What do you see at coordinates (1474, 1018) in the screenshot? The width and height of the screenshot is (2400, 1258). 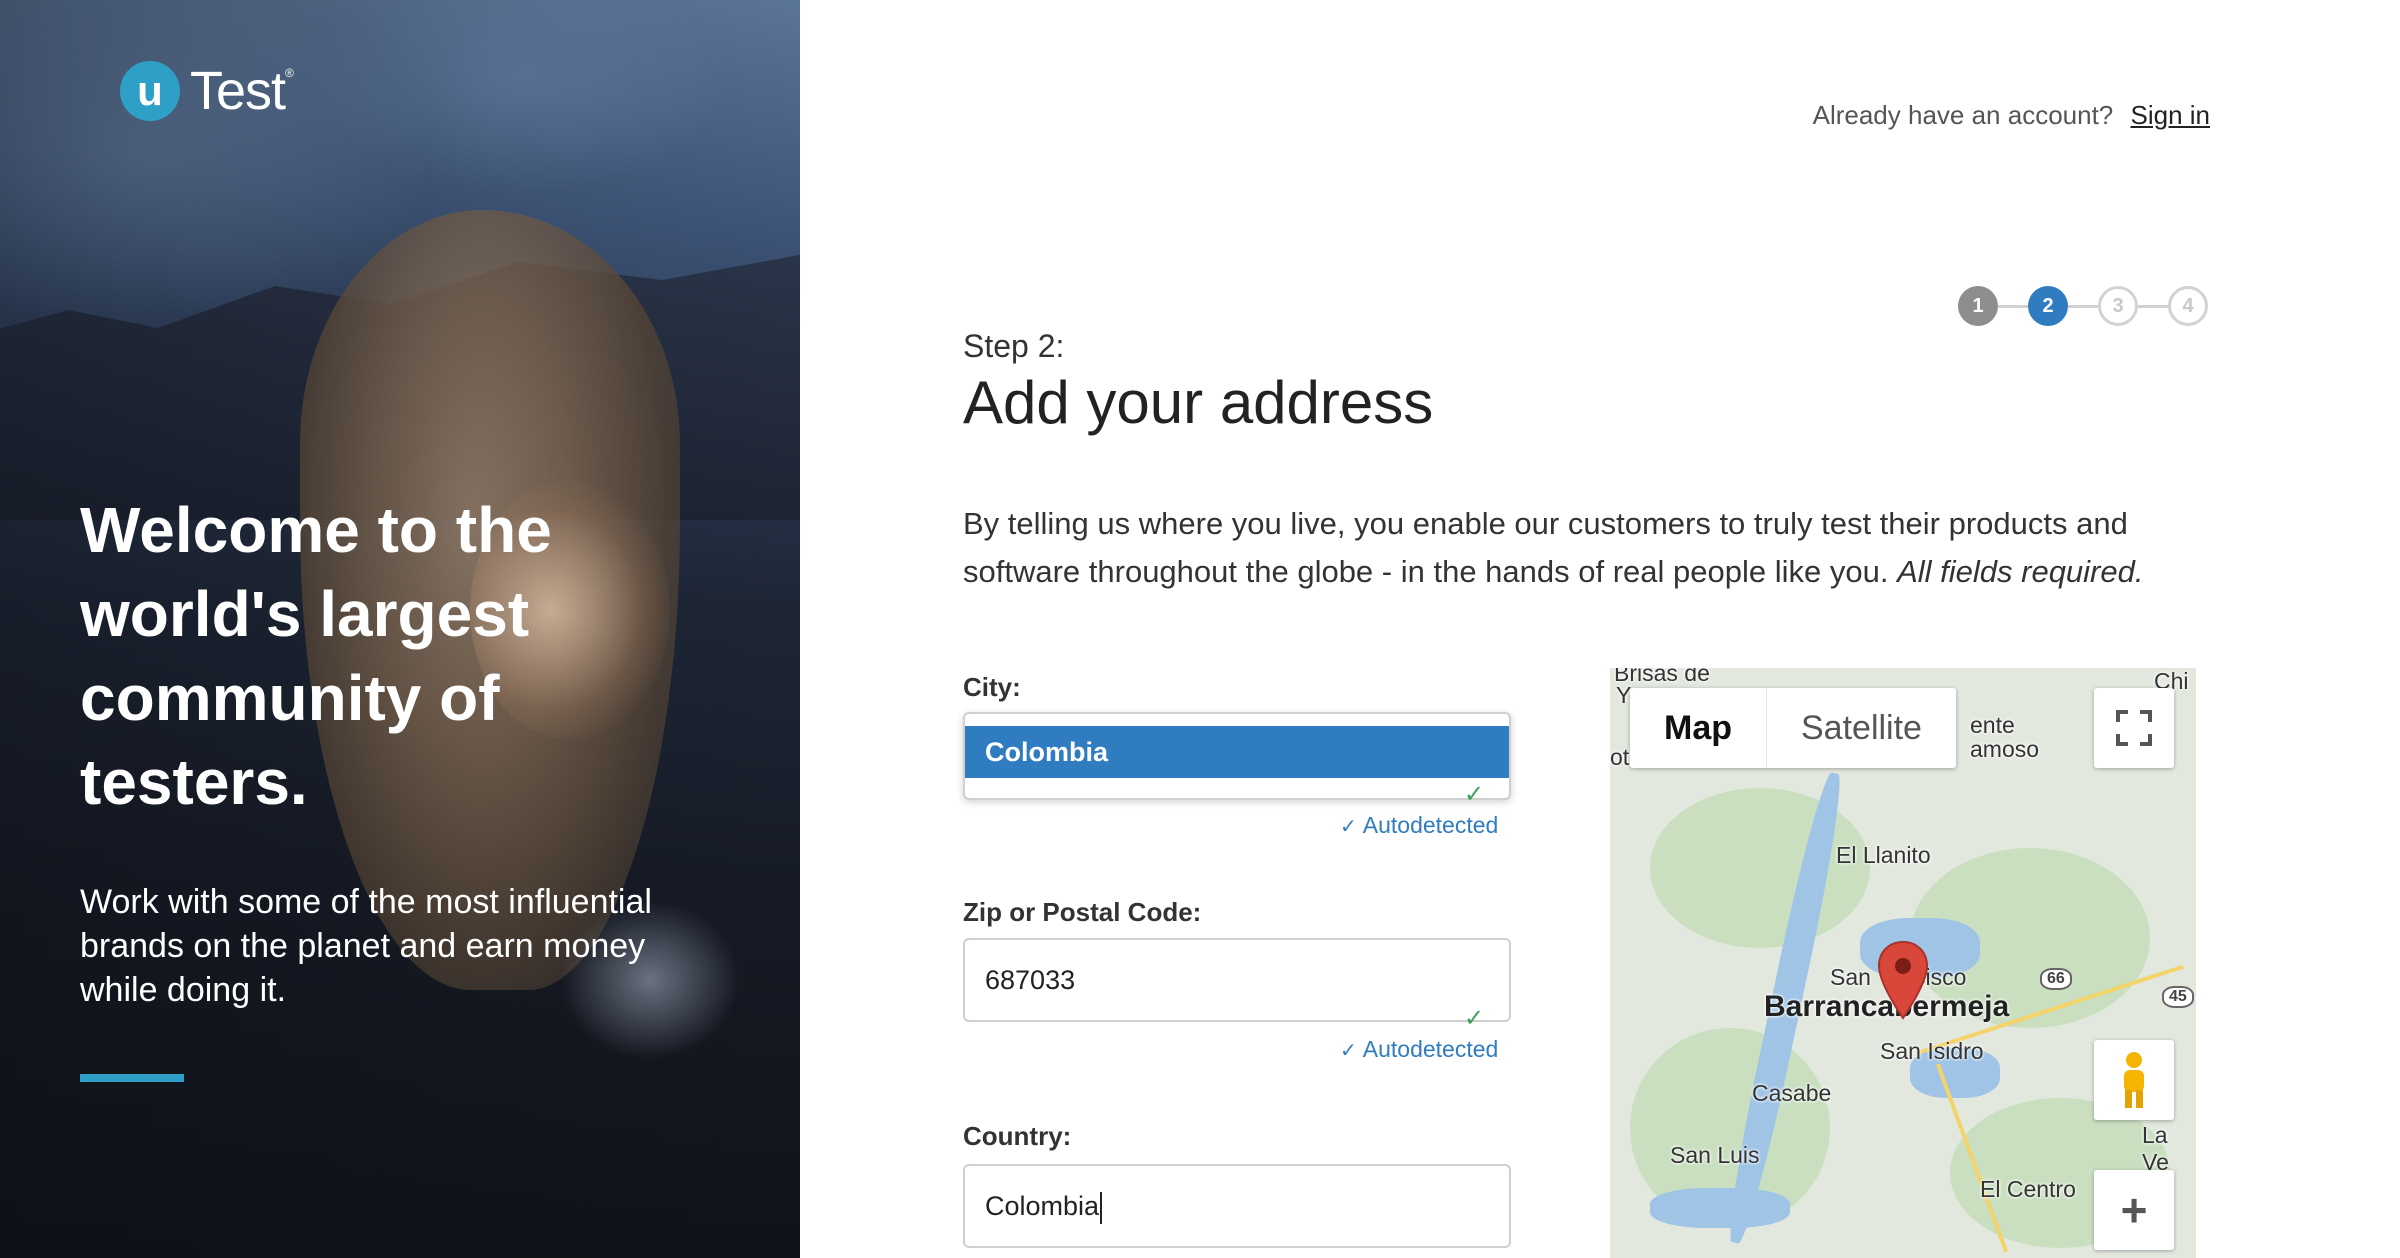 I see `zip-check-icon: ✓` at bounding box center [1474, 1018].